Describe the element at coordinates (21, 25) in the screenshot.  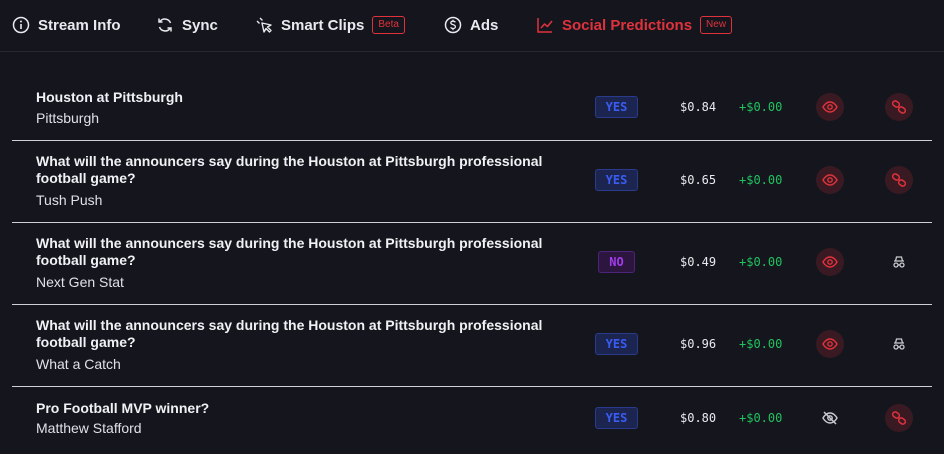
I see `info-circle-icon` at that location.